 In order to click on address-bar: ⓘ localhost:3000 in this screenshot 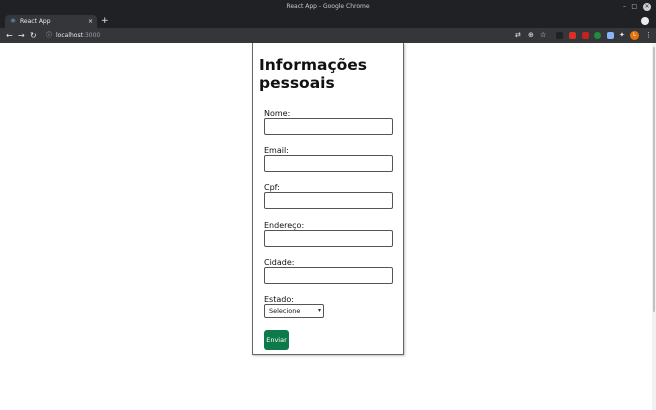, I will do `click(276, 35)`.